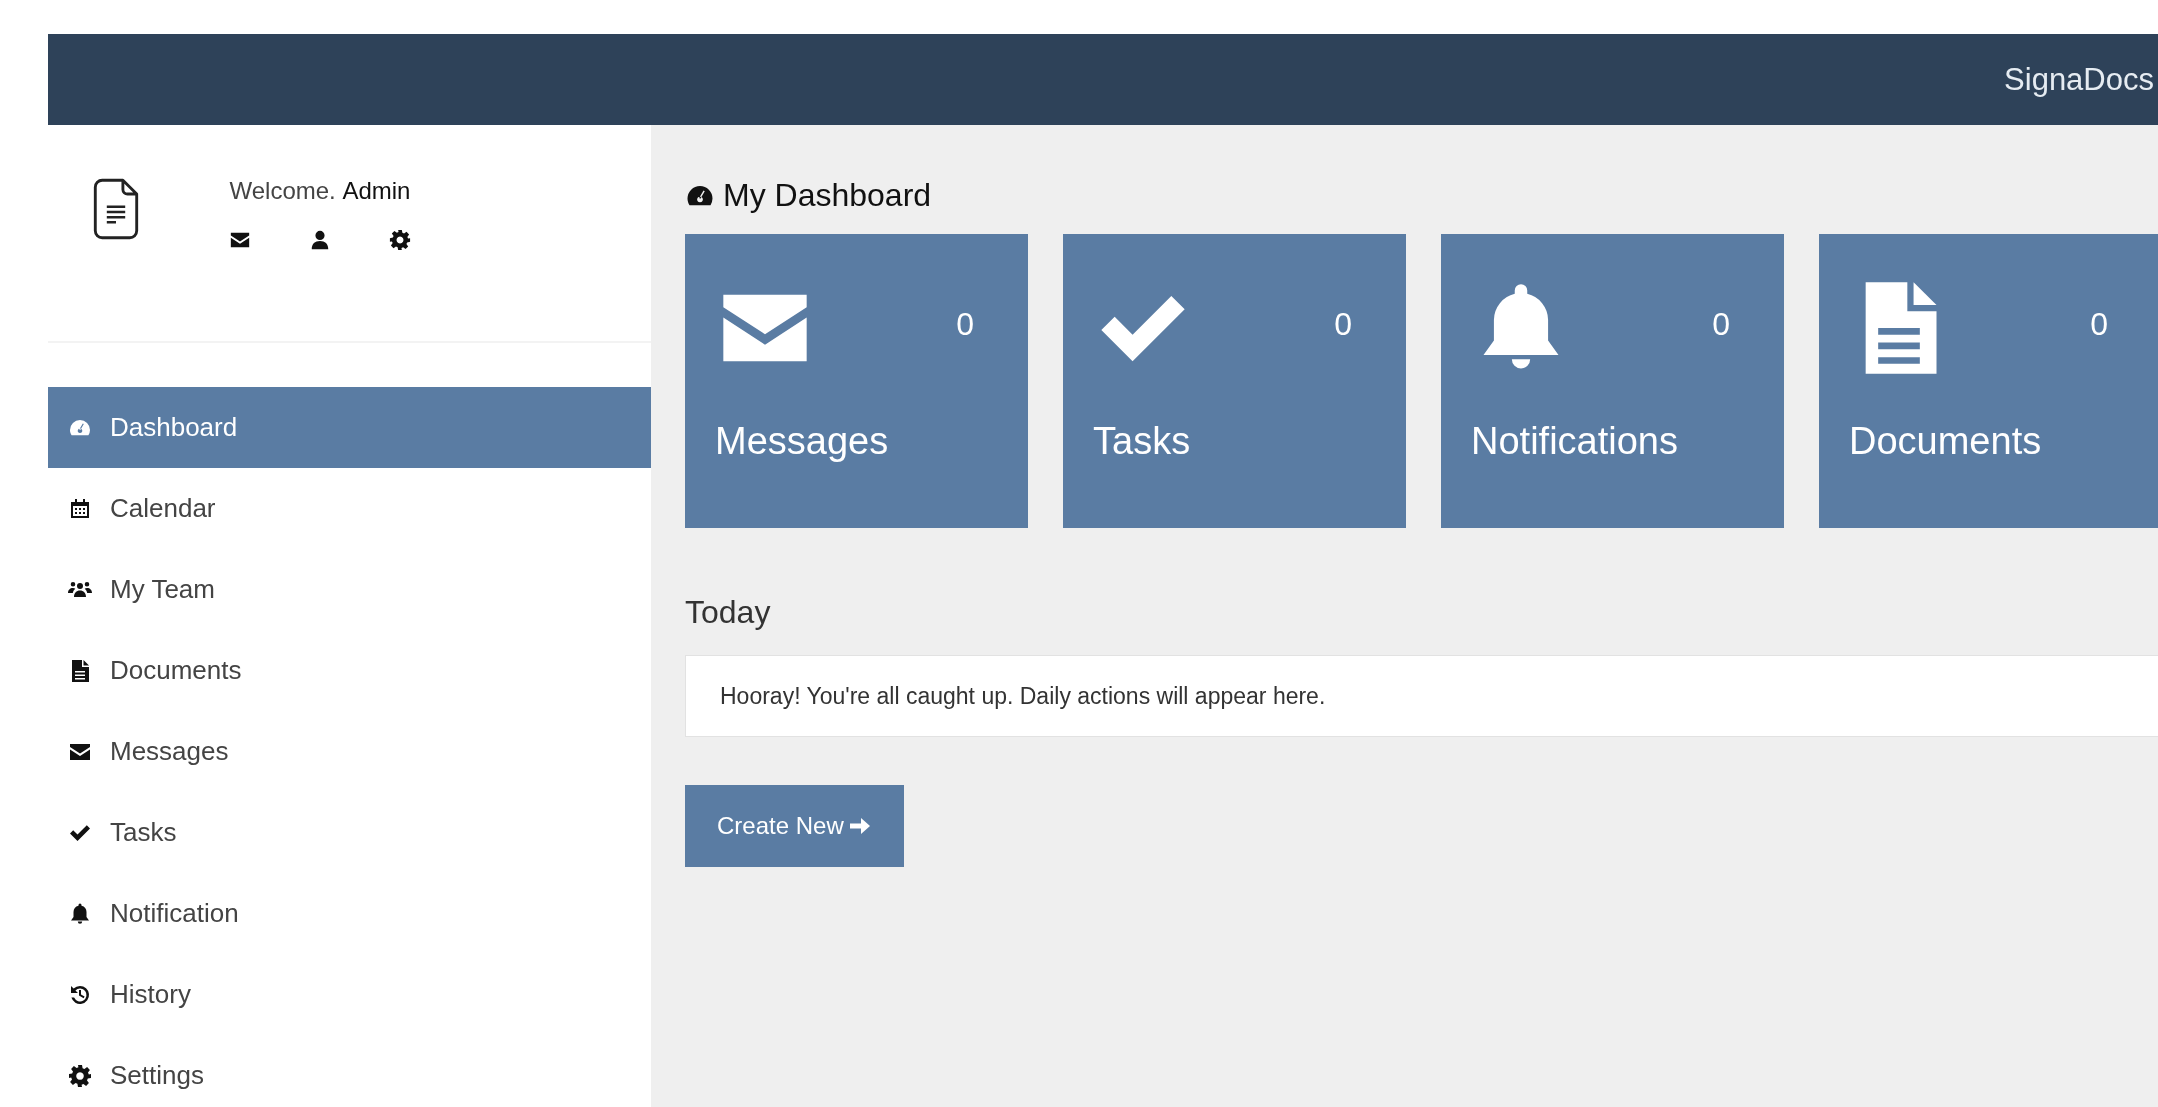 This screenshot has width=2158, height=1107. I want to click on sidebar-item: My Team, so click(349, 589).